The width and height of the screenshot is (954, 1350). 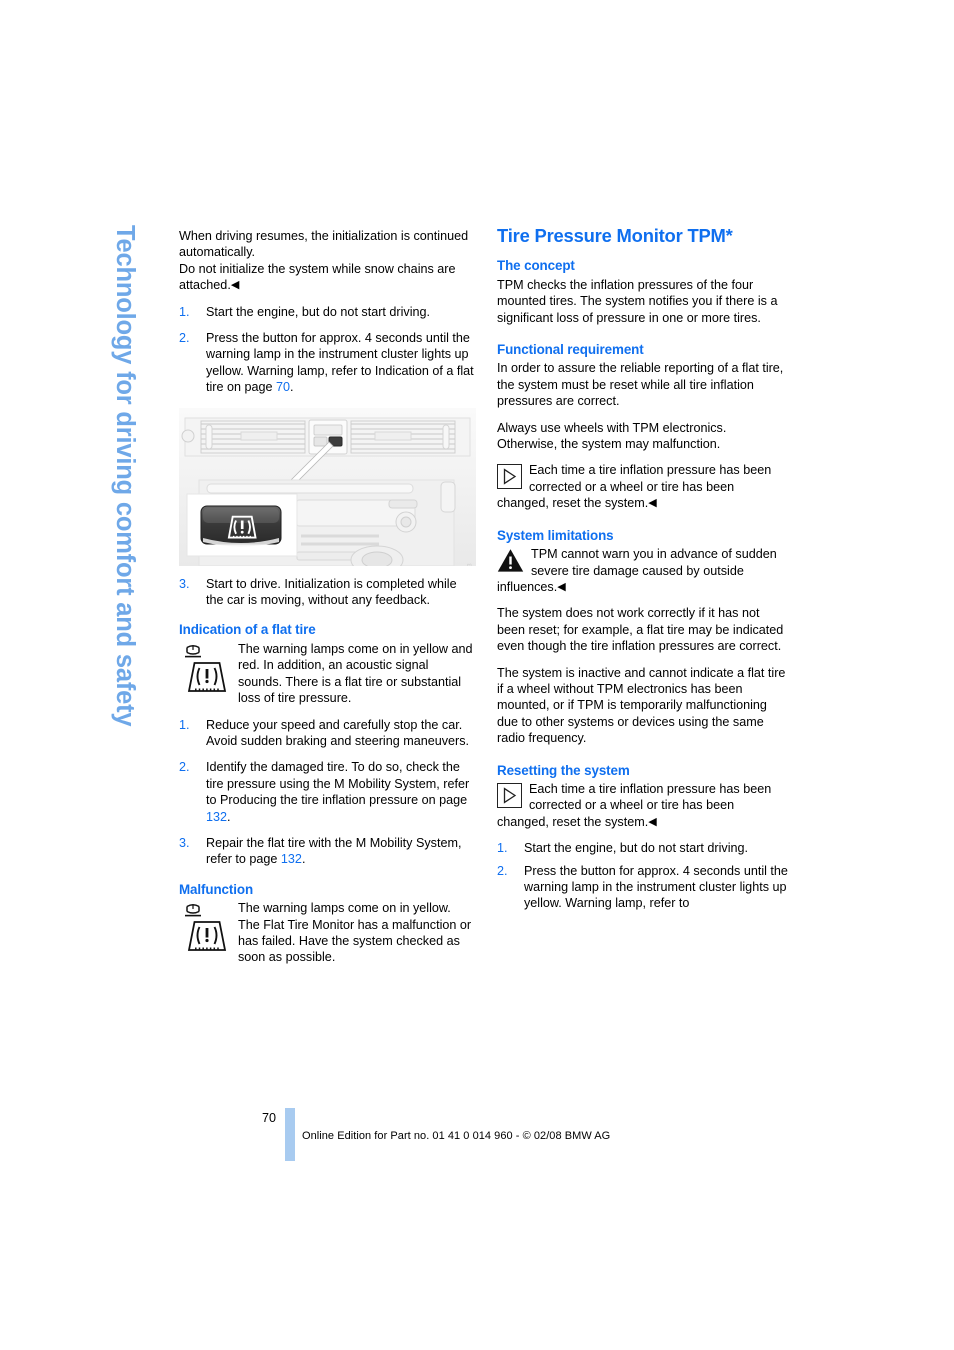 What do you see at coordinates (269, 1118) in the screenshot?
I see `page-number: 70` at bounding box center [269, 1118].